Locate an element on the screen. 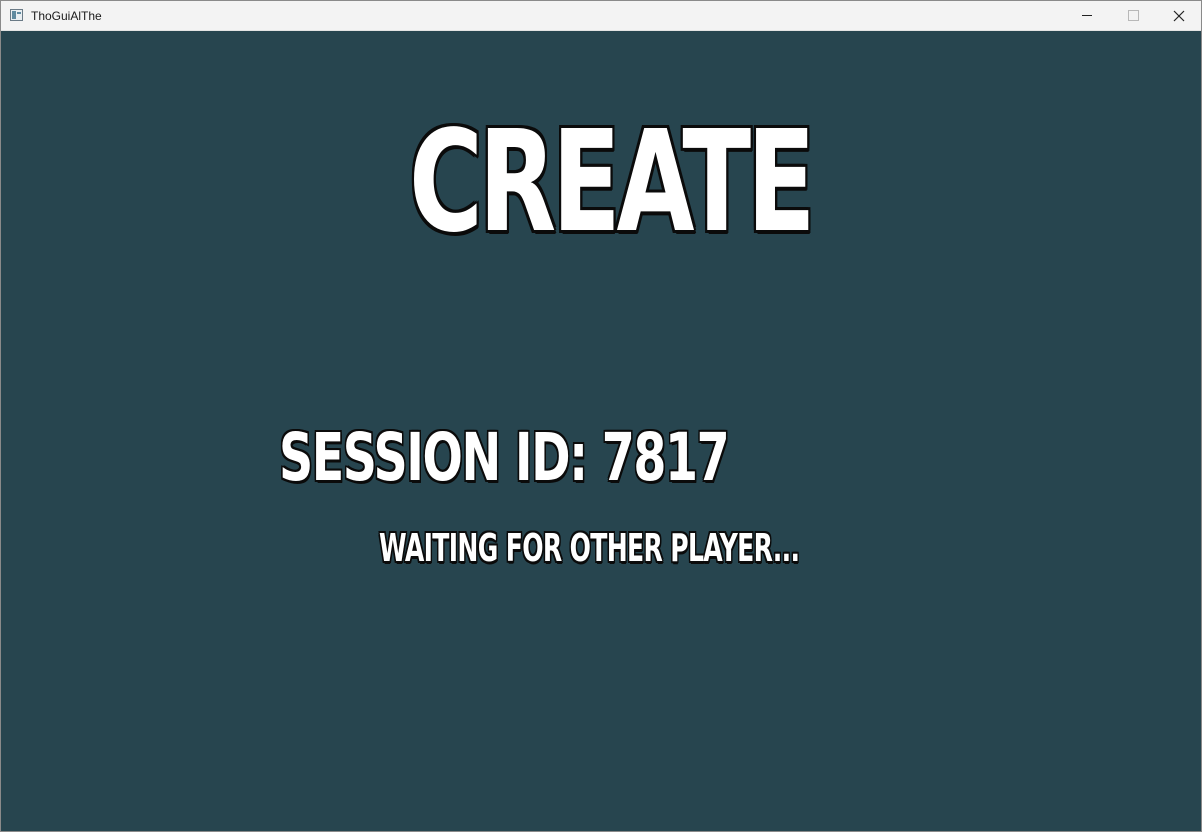 The width and height of the screenshot is (1202, 832). screen-title: CREATE is located at coordinates (612, 182).